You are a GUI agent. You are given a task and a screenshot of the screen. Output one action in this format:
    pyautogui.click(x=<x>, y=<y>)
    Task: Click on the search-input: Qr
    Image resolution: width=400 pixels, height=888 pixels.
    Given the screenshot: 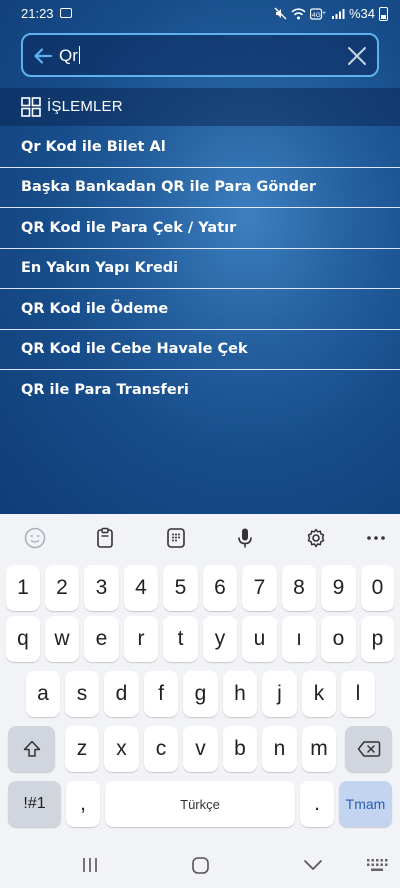 What is the action you would take?
    pyautogui.click(x=70, y=56)
    